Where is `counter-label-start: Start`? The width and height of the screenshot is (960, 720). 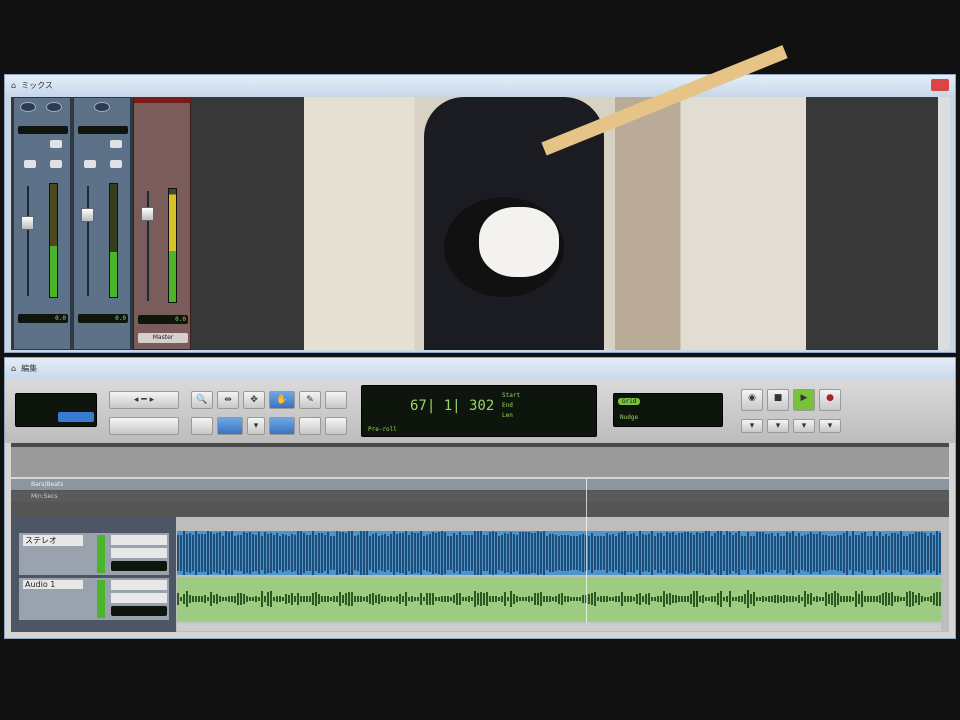 counter-label-start: Start is located at coordinates (511, 395).